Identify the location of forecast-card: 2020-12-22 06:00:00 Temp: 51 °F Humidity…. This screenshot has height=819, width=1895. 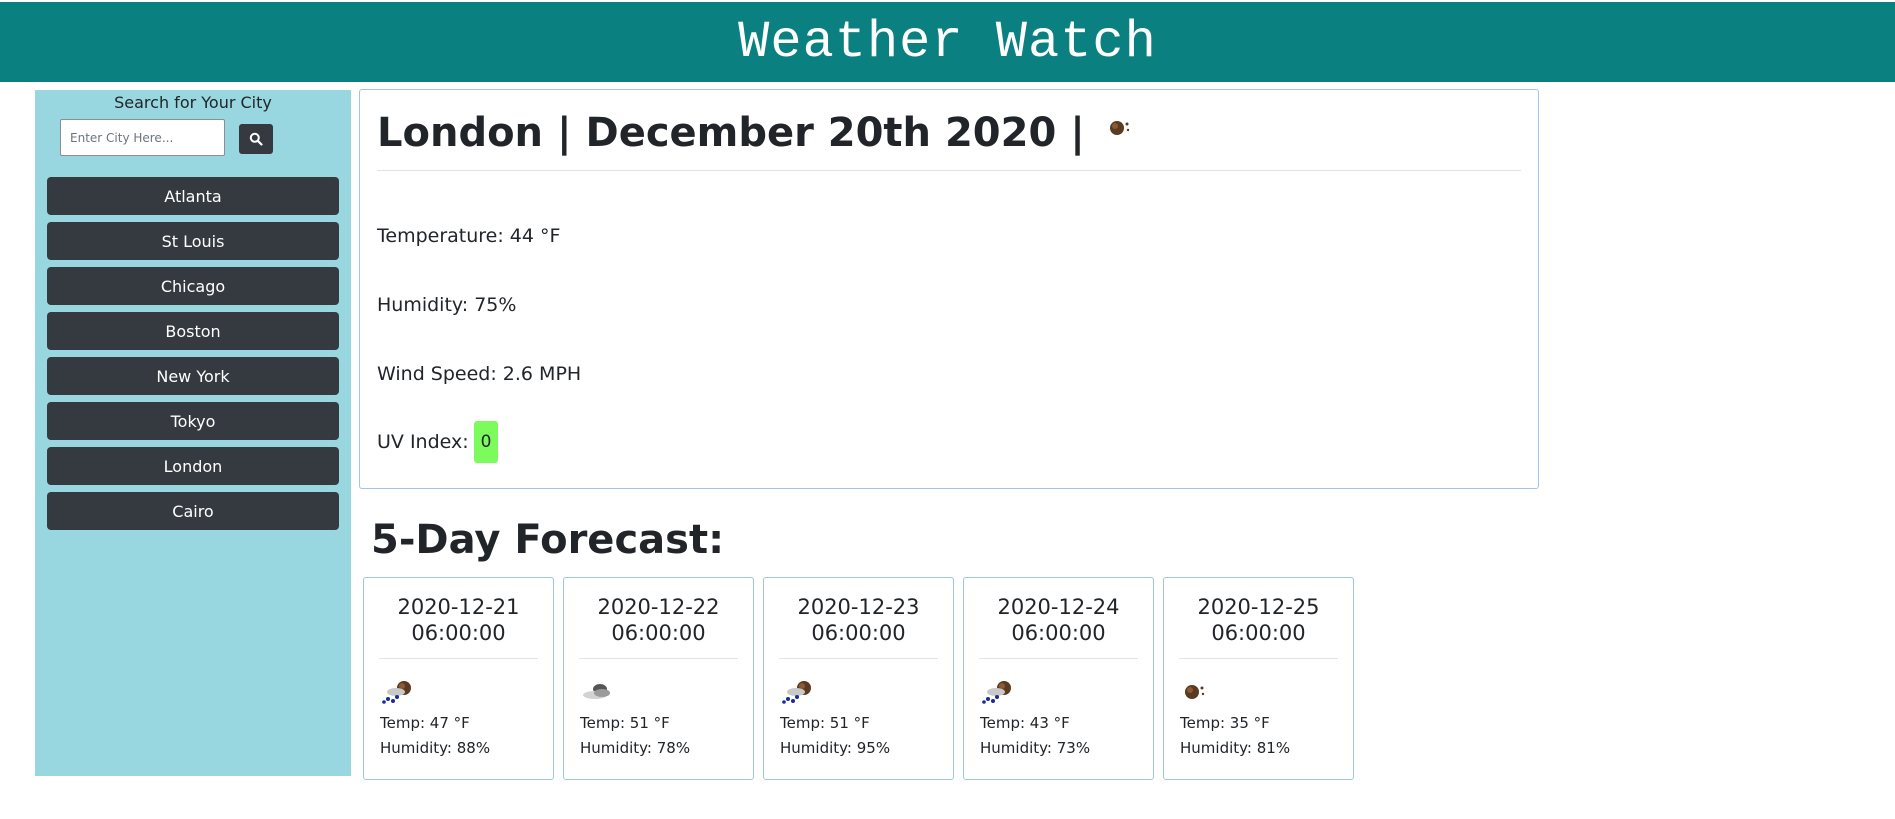
(658, 678).